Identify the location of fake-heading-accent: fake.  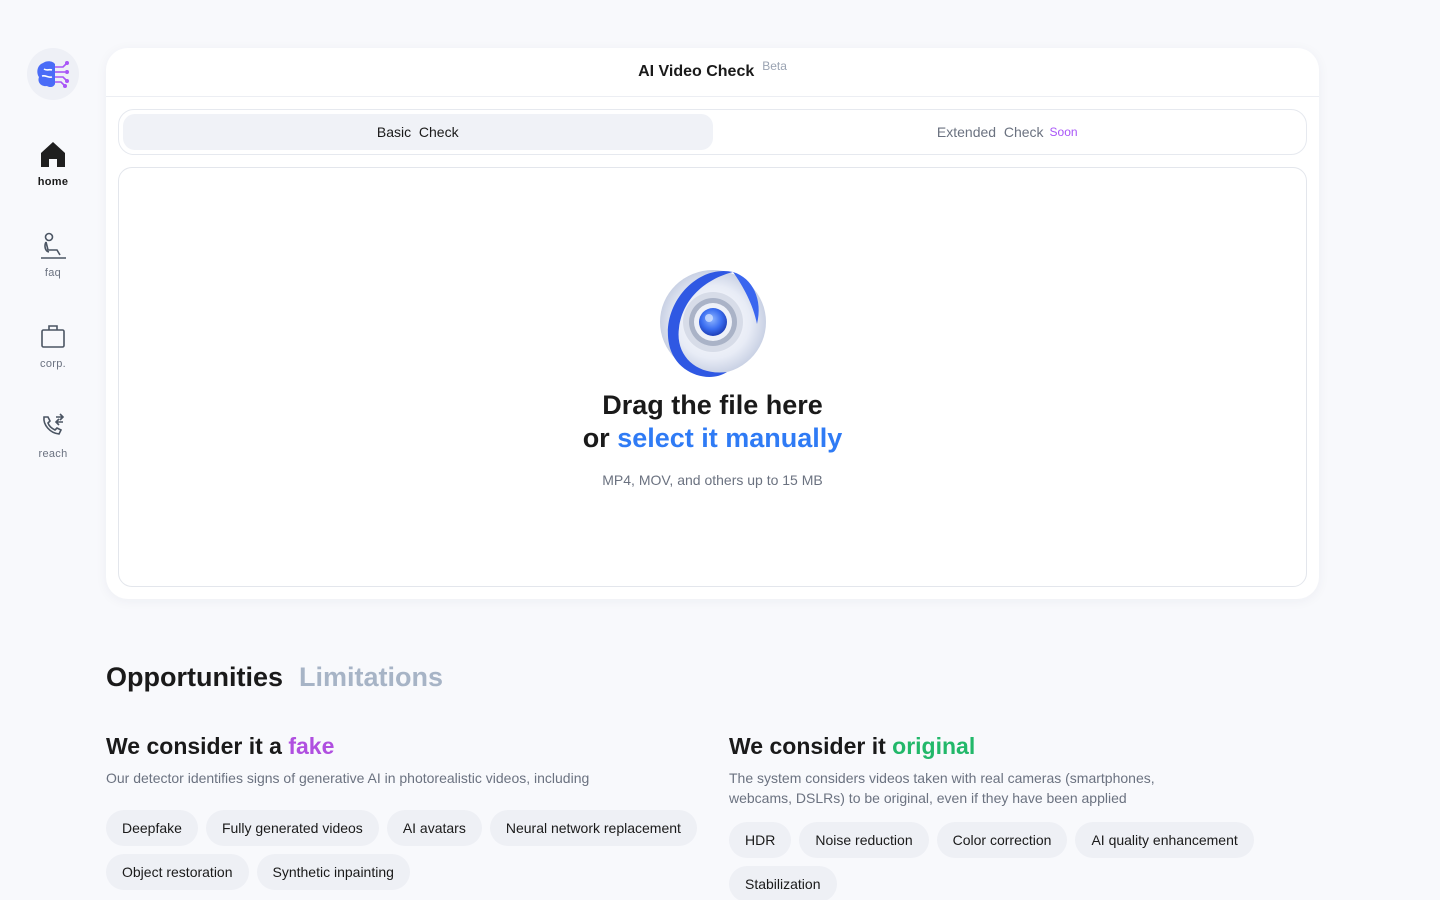
(311, 746).